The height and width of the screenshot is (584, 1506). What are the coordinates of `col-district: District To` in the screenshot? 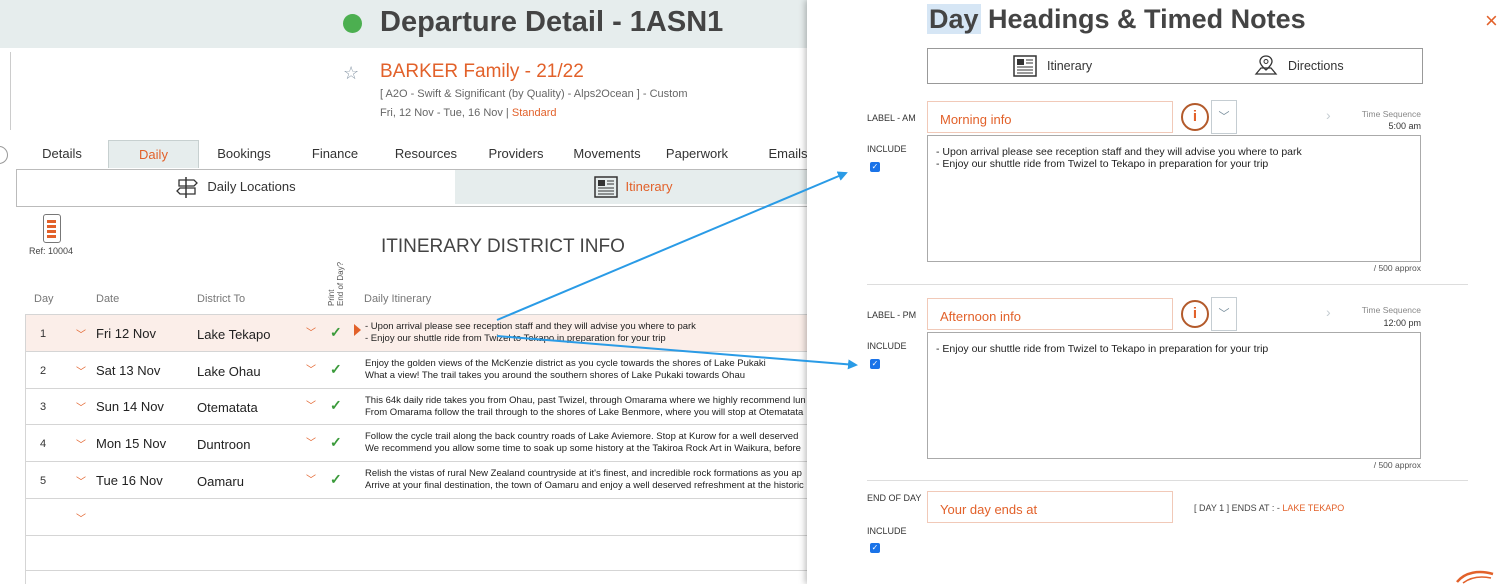 It's located at (221, 299).